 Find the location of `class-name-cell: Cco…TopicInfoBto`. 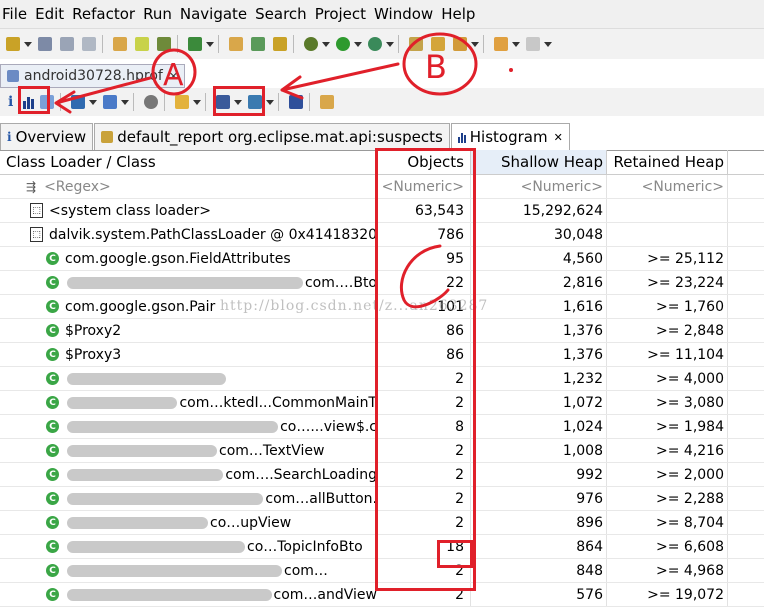

class-name-cell: Cco…TopicInfoBto is located at coordinates (188, 546).